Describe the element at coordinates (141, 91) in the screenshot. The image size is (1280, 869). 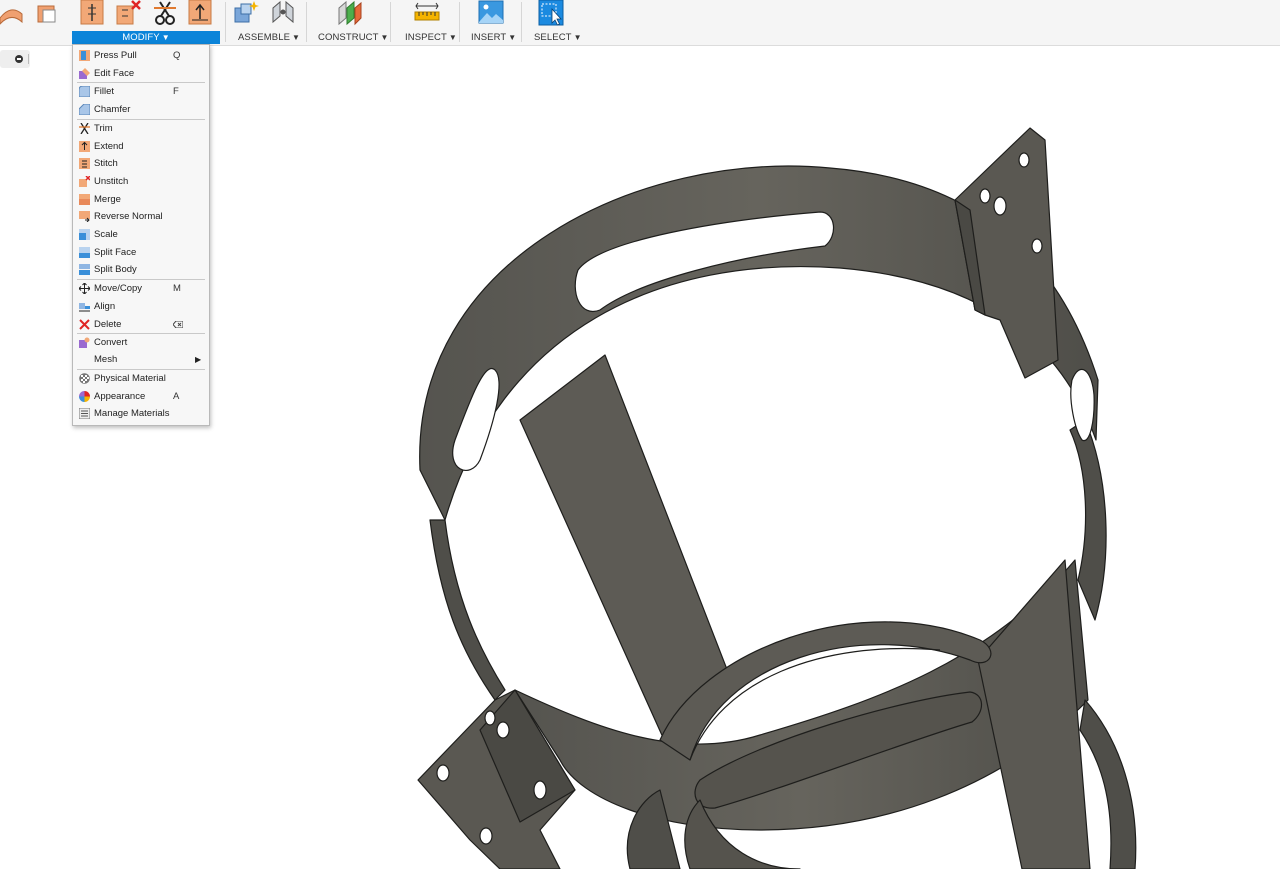
I see `menu-item-fillet: Fillet F` at that location.